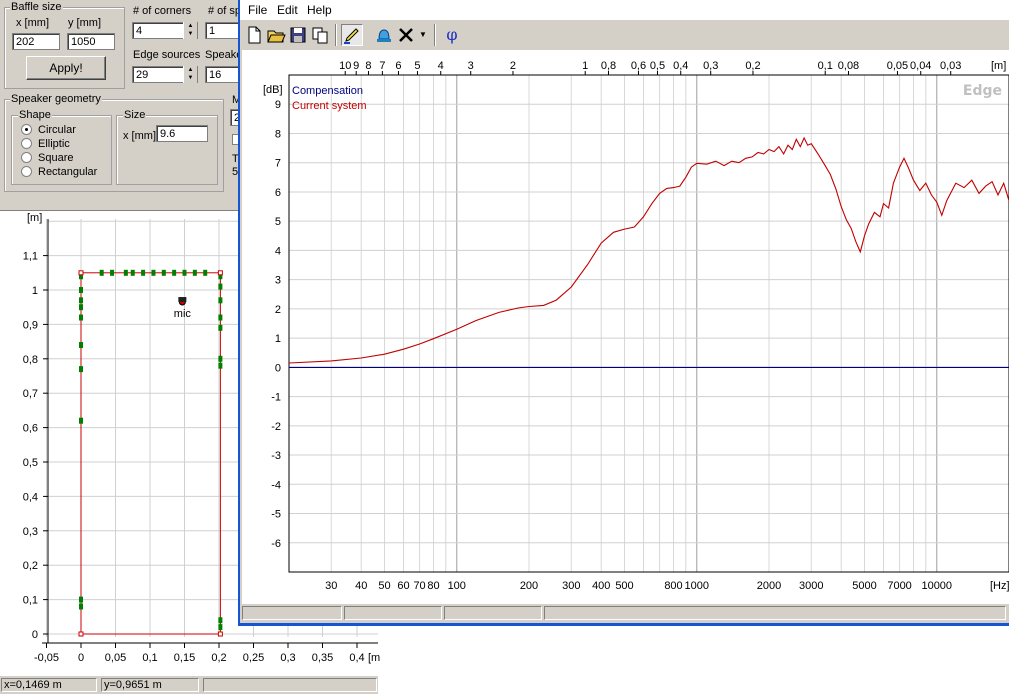 The width and height of the screenshot is (1009, 694). I want to click on speaker-geometry-title: Speaker geometry, so click(56, 99).